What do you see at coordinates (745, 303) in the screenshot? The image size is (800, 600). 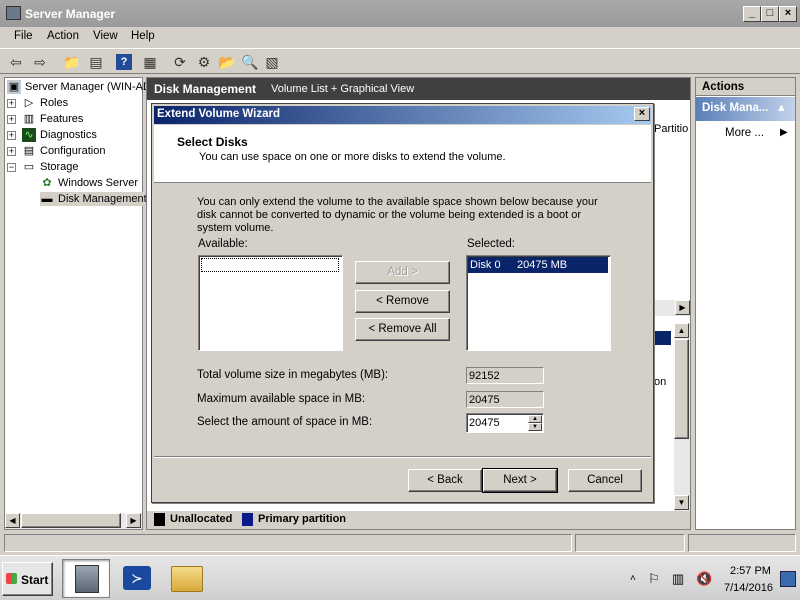 I see `actions-pane: Actions Disk Mana... ▲ More ... ▶` at bounding box center [745, 303].